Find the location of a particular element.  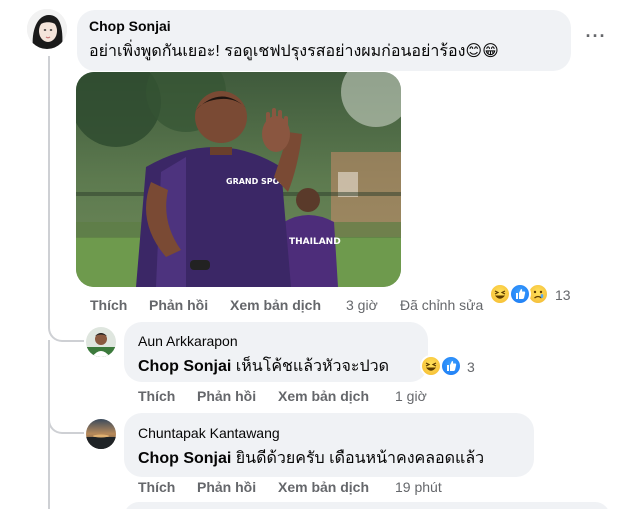

more-options-button: ··· is located at coordinates (596, 40).